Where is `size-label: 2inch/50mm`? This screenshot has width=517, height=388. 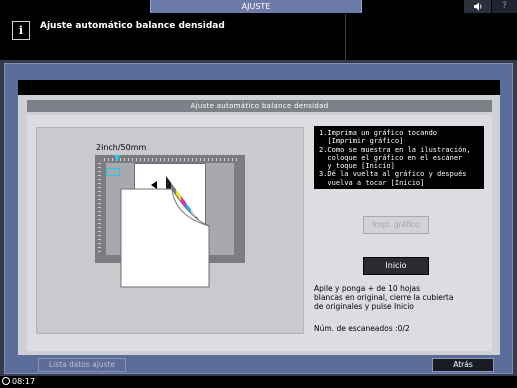
size-label: 2inch/50mm is located at coordinates (121, 147).